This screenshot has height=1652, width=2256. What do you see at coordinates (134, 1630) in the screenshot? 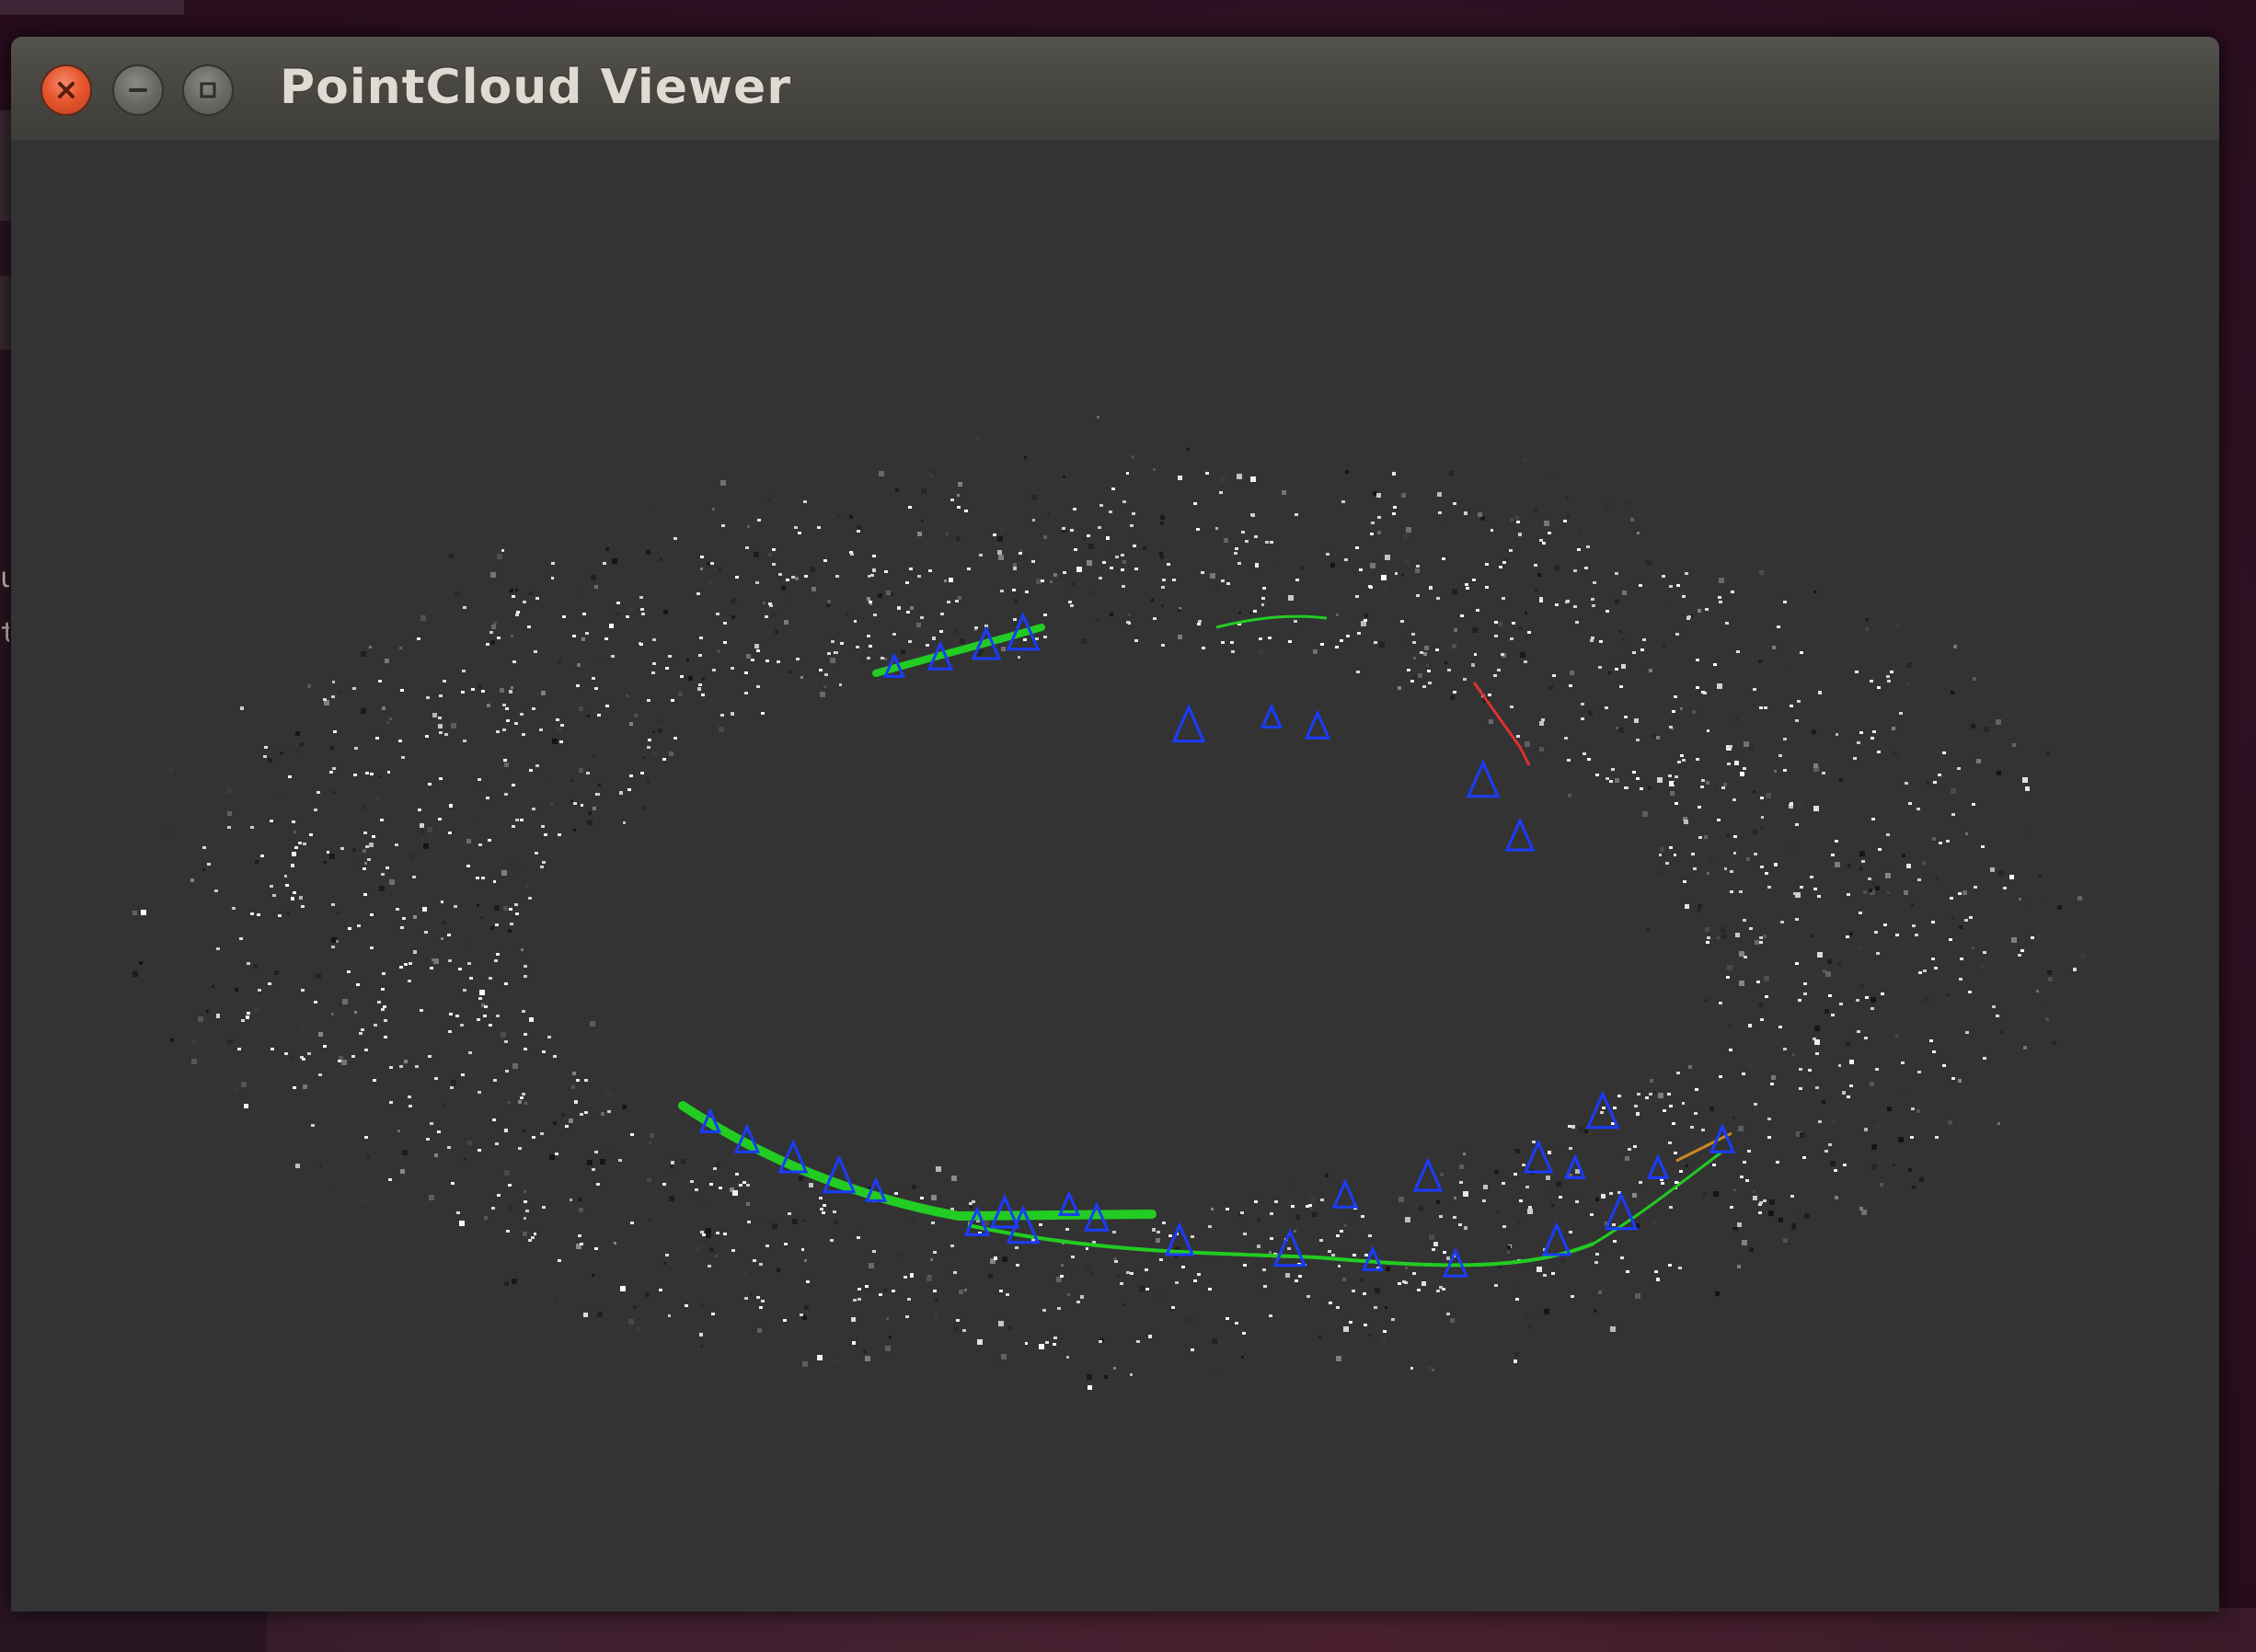
I see `desktop-bottom-panel` at bounding box center [134, 1630].